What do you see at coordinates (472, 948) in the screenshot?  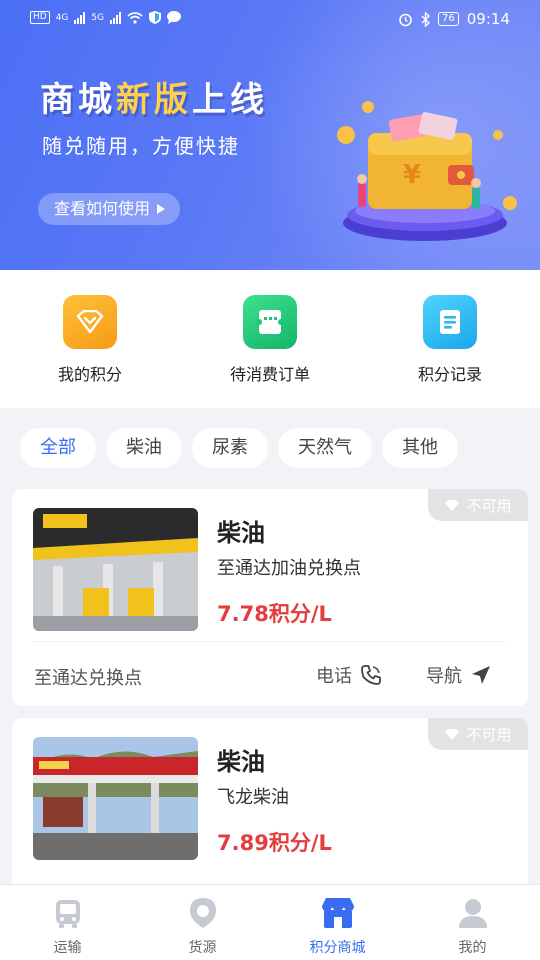 I see `tab-profile-label: 我的` at bounding box center [472, 948].